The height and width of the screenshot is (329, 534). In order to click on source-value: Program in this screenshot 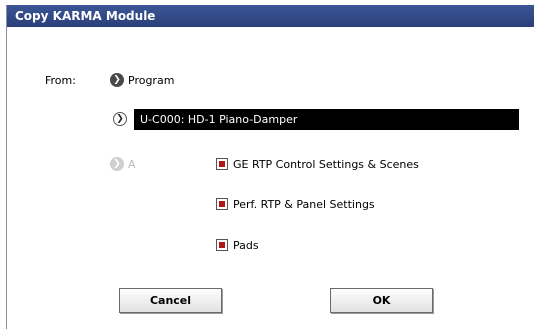, I will do `click(151, 80)`.